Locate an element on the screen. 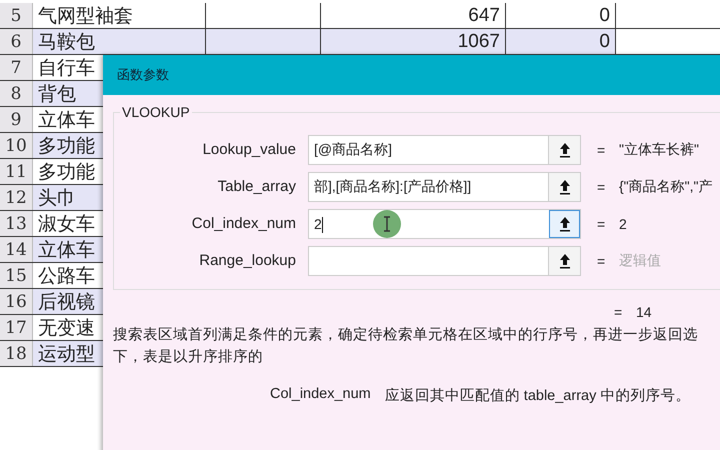  row-number: 13 is located at coordinates (16, 223).